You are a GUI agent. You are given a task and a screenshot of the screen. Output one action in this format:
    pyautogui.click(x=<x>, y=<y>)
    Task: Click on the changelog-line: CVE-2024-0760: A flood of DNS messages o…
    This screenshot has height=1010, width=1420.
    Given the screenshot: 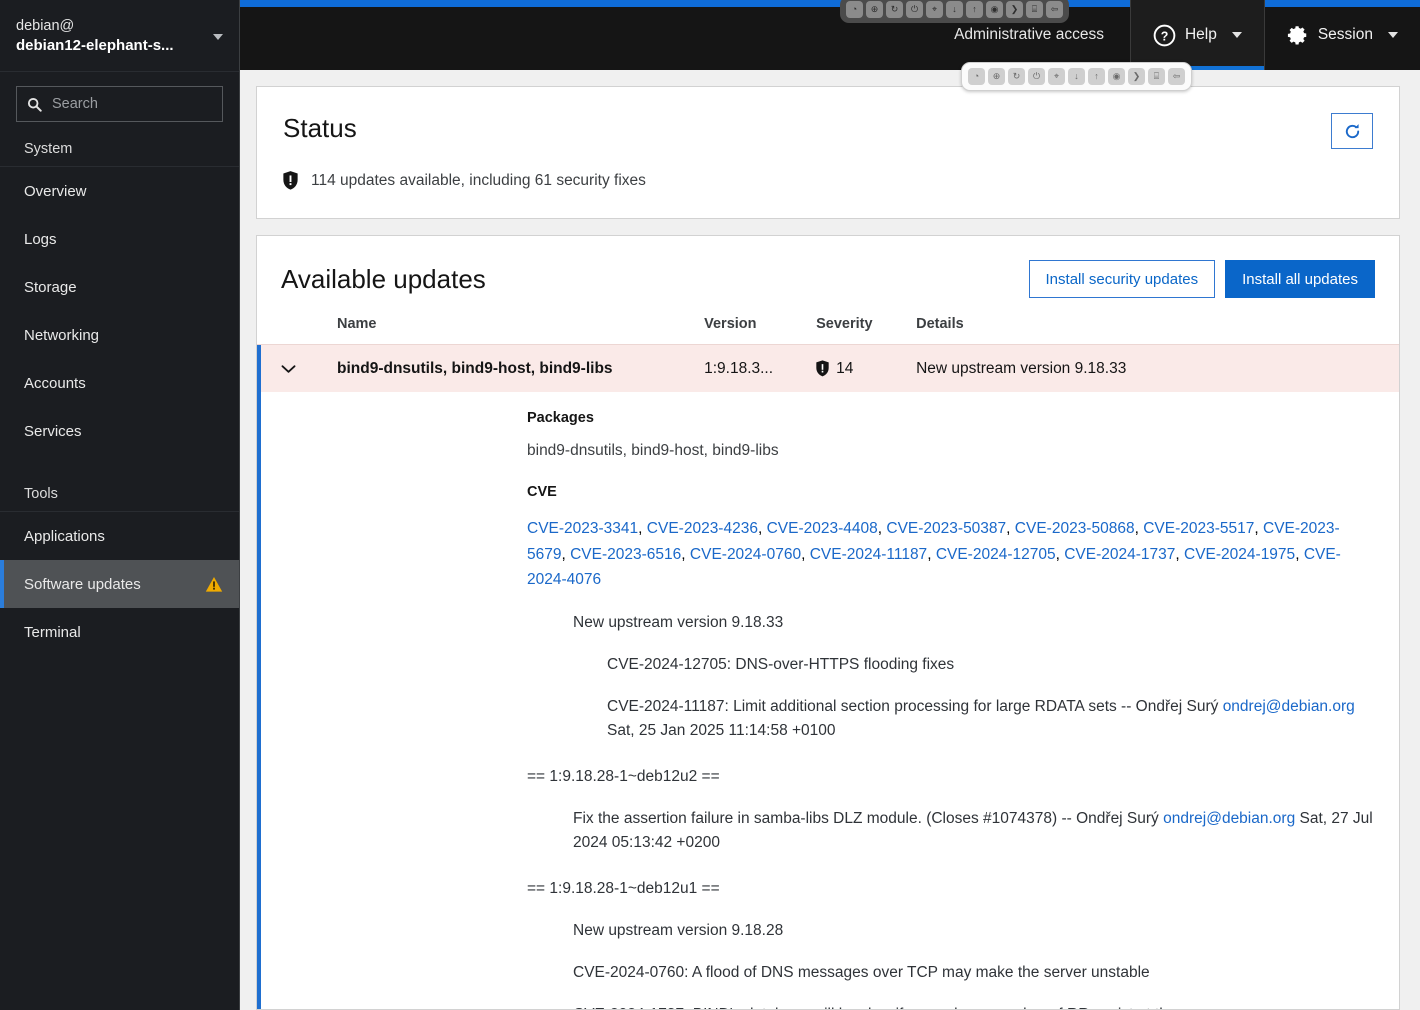 What is the action you would take?
    pyautogui.click(x=861, y=972)
    